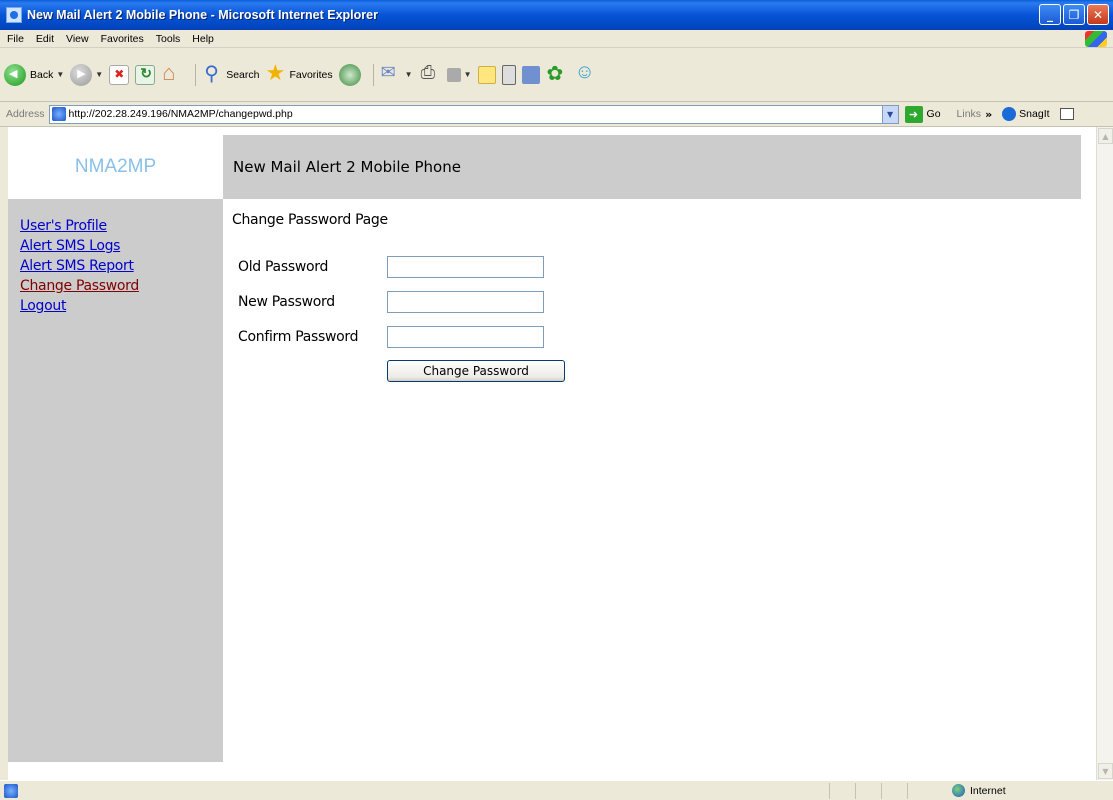 This screenshot has height=800, width=1113. I want to click on snagit-icon, so click(1009, 114).